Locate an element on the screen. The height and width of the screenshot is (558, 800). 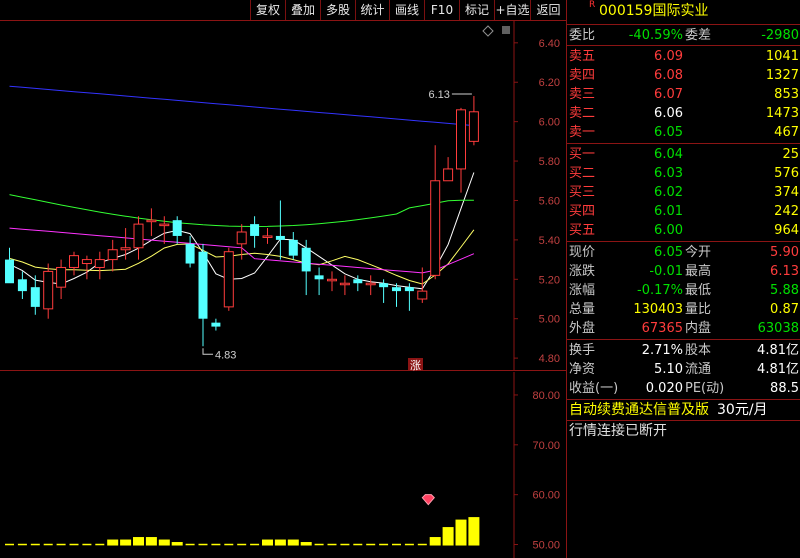
stock-name: 国际实业 is located at coordinates (680, 11).